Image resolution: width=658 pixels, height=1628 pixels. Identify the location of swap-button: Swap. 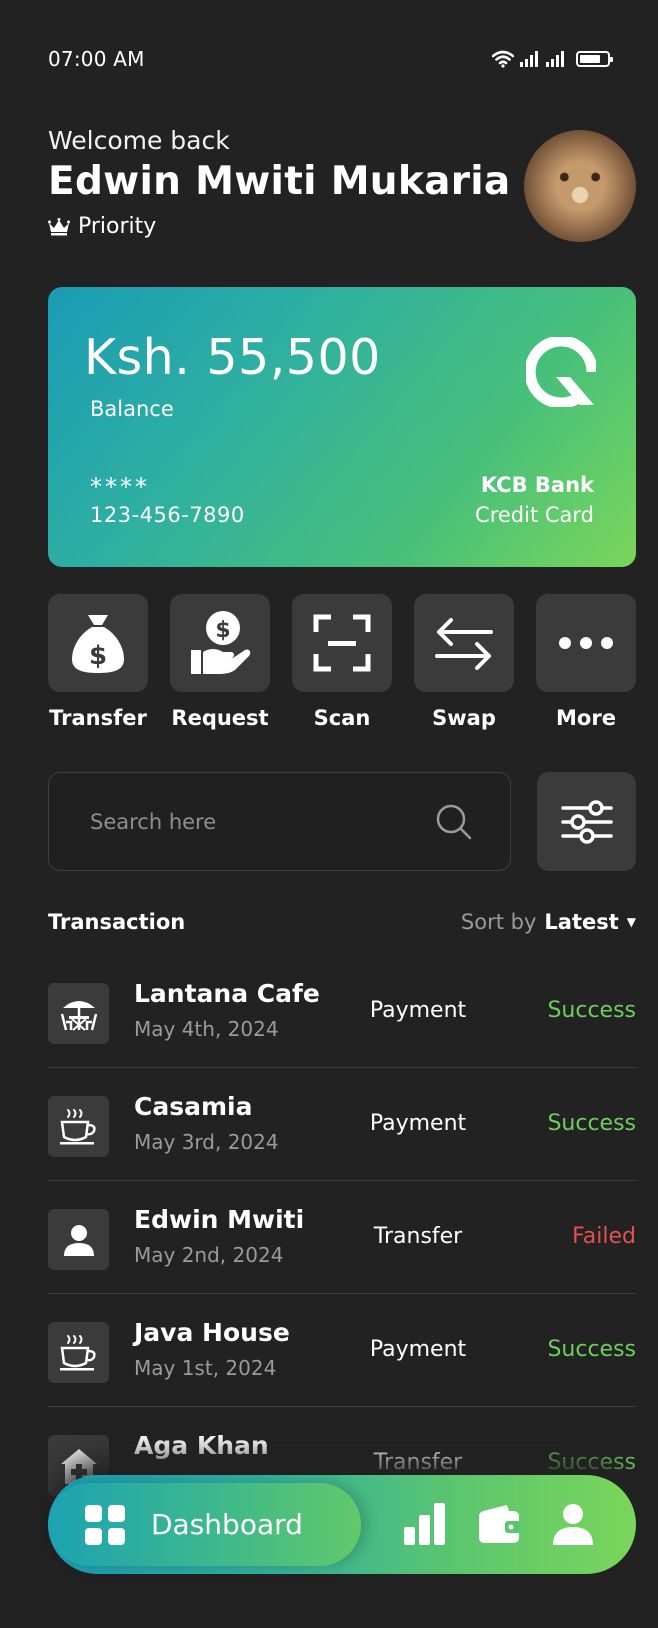
(464, 662).